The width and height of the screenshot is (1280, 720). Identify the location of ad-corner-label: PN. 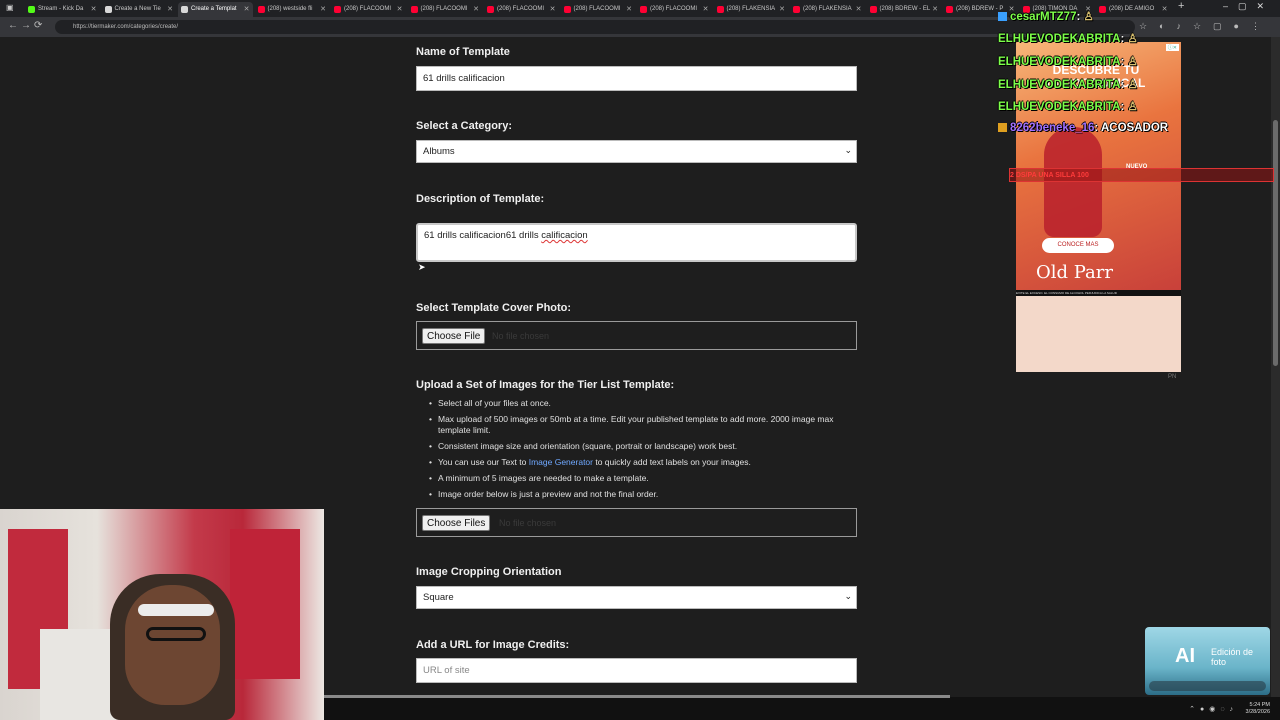
(1172, 377).